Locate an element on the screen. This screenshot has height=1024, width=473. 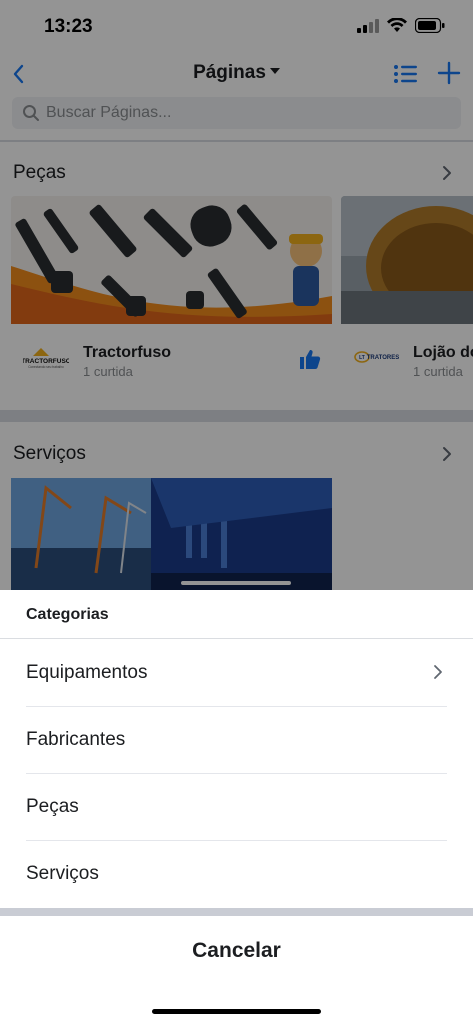
sheet-item-pecas: Peças is located at coordinates (236, 807).